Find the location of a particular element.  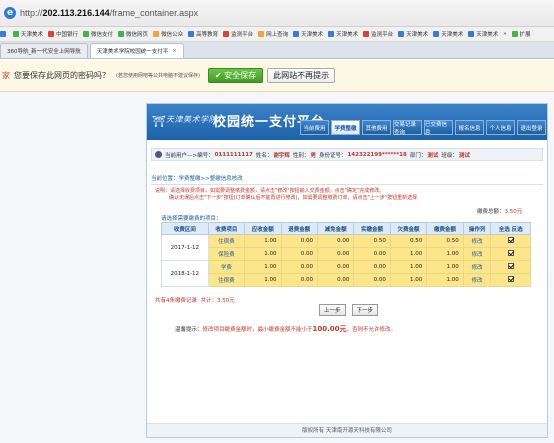

favorite-item: 网上查询 is located at coordinates (273, 34).